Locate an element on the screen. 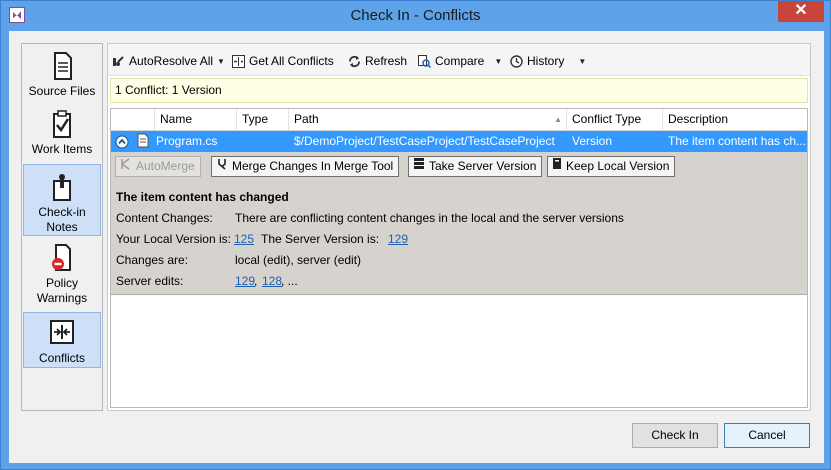 The width and height of the screenshot is (831, 470). autoresolve-label: AutoResolve All is located at coordinates (171, 61).